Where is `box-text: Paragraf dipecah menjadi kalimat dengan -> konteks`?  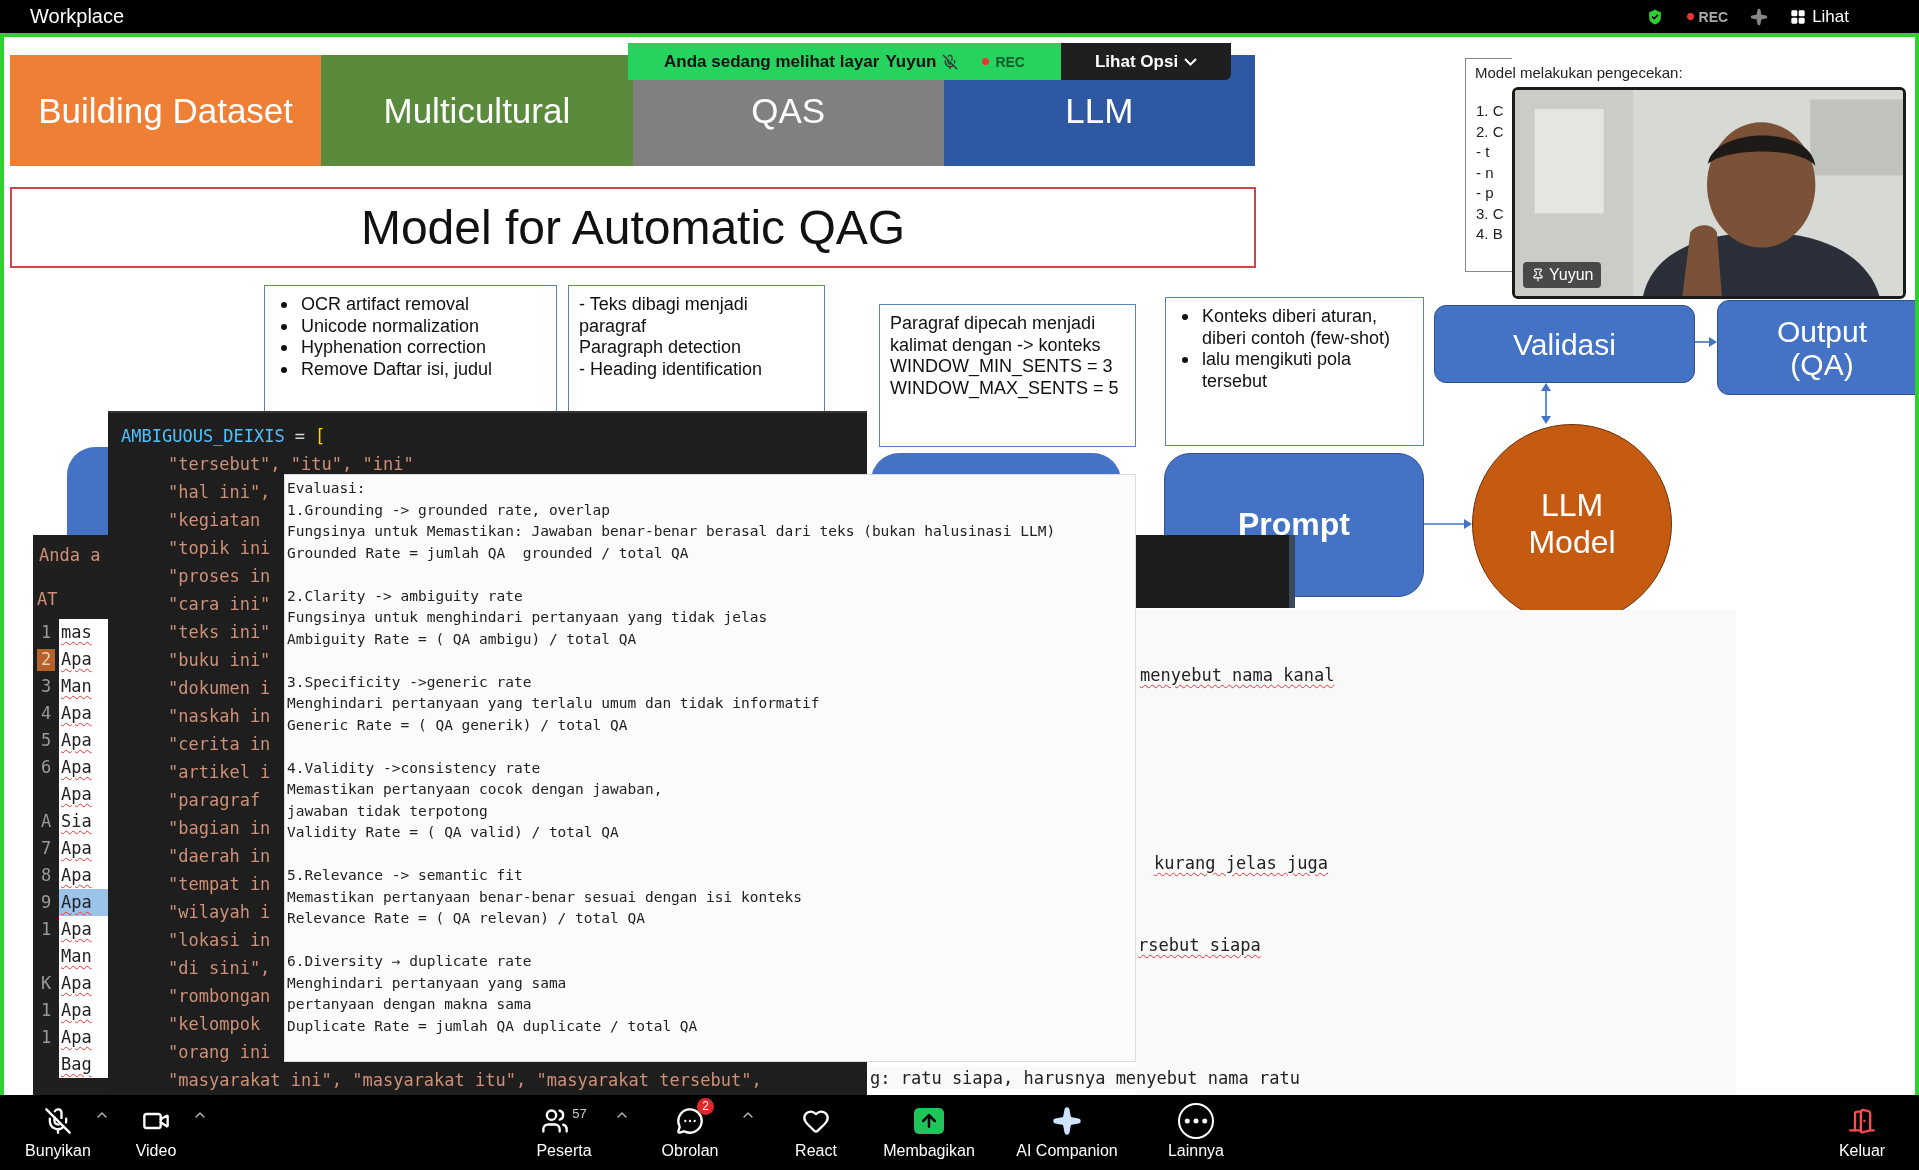 box-text: Paragraf dipecah menjadi kalimat dengan -> konteks is located at coordinates (995, 334).